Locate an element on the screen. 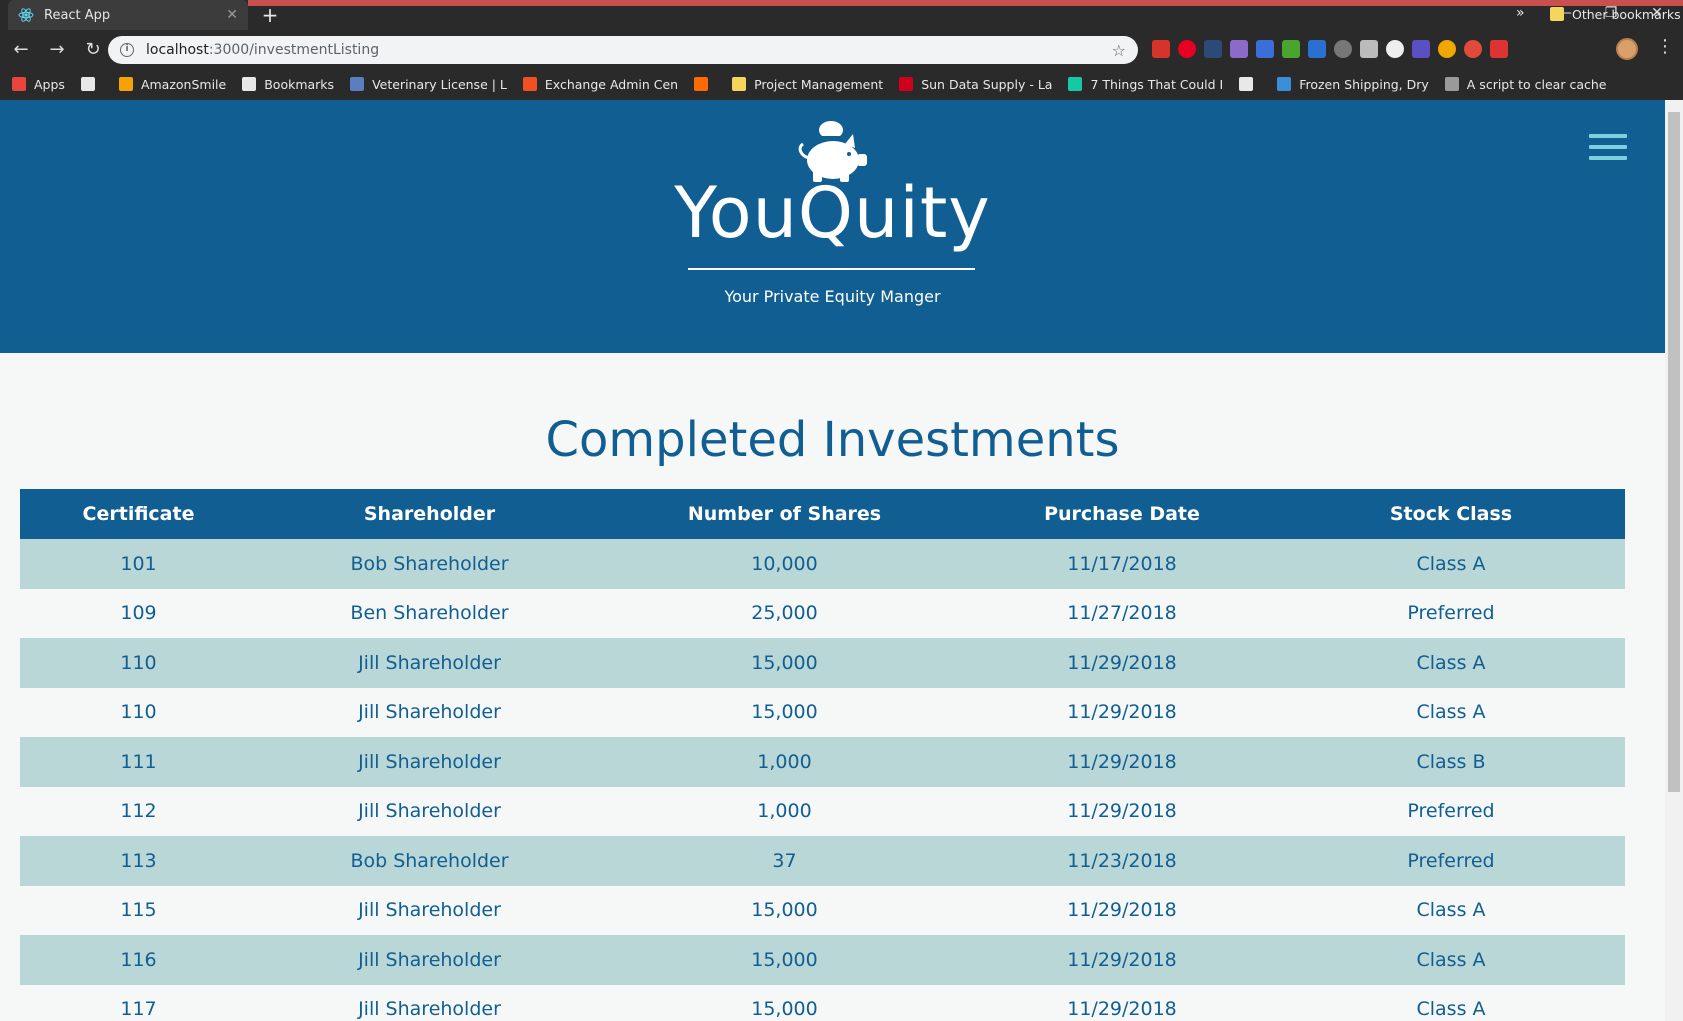 This screenshot has width=1683, height=1021. bookmark-item: Exchange Admin Cen is located at coordinates (600, 84).